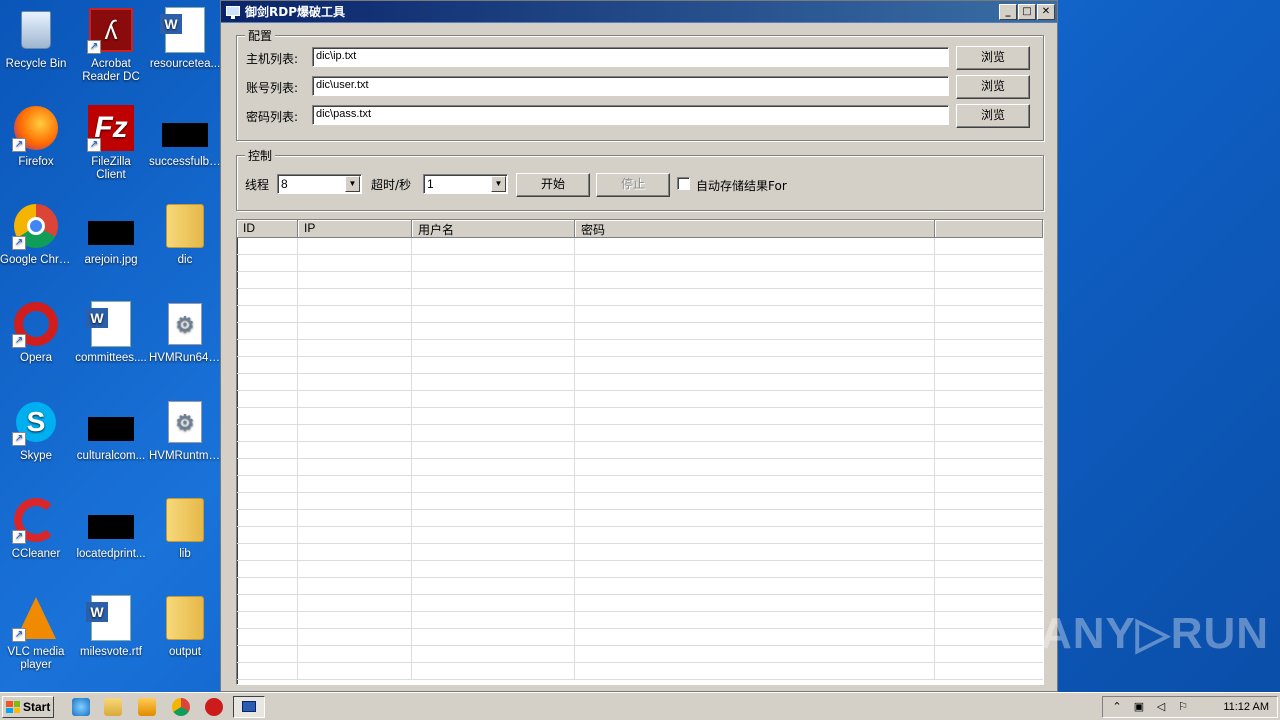  What do you see at coordinates (1161, 707) in the screenshot?
I see `volume-icon: ◁` at bounding box center [1161, 707].